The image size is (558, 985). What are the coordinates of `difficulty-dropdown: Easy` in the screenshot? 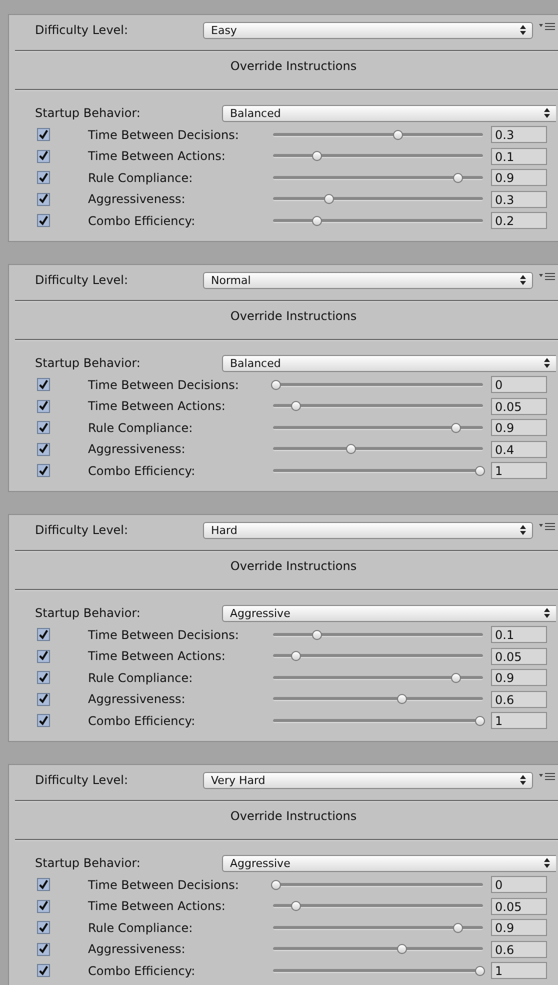 It's located at (368, 30).